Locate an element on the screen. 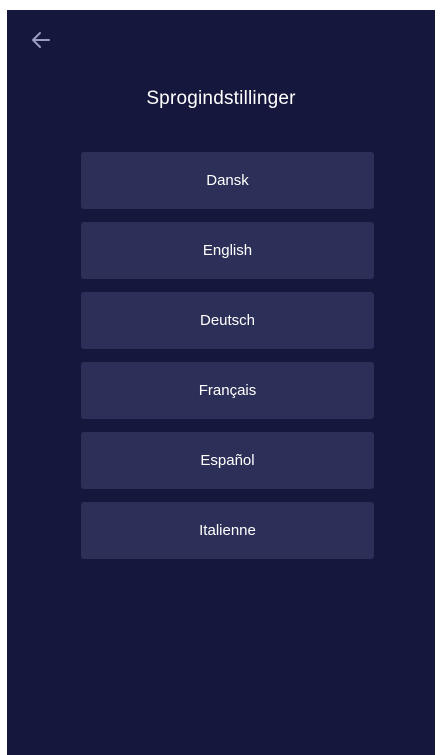 Image resolution: width=443 pixels, height=755 pixels. language-option-deutsch: Deutsch is located at coordinates (227, 320).